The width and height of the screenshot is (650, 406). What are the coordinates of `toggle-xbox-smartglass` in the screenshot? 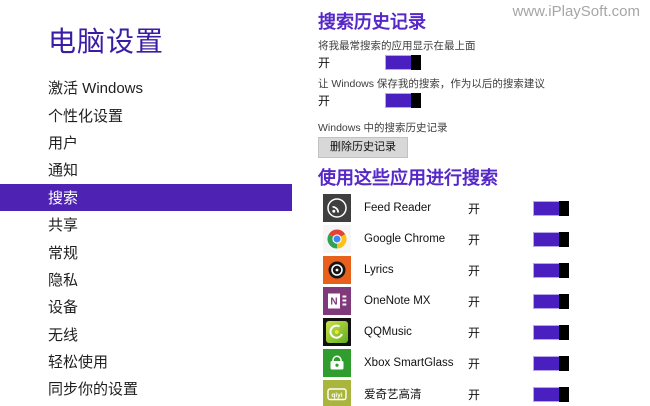 It's located at (551, 363).